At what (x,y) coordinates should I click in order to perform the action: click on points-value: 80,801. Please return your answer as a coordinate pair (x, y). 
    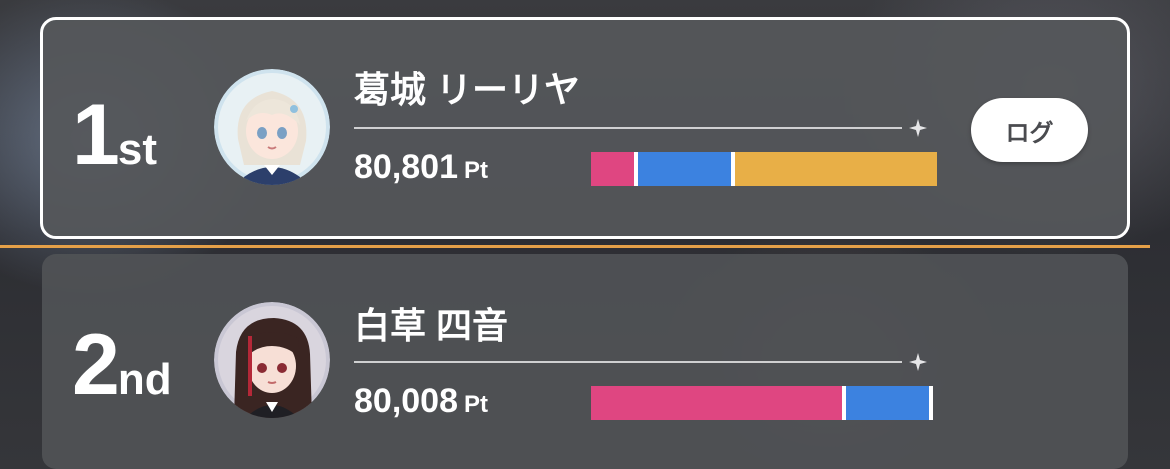
    Looking at the image, I should click on (406, 167).